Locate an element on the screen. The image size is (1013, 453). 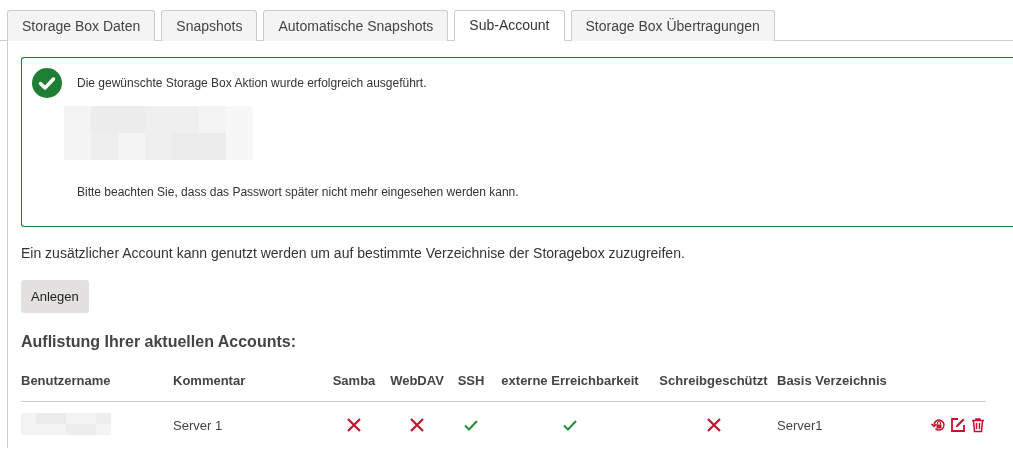
table-cell-text: Server1 is located at coordinates (800, 425).